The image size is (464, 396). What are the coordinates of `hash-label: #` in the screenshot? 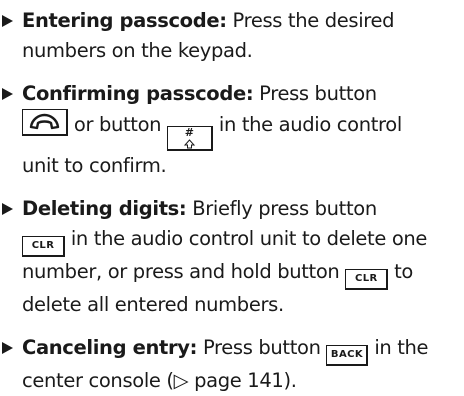 It's located at (189, 132).